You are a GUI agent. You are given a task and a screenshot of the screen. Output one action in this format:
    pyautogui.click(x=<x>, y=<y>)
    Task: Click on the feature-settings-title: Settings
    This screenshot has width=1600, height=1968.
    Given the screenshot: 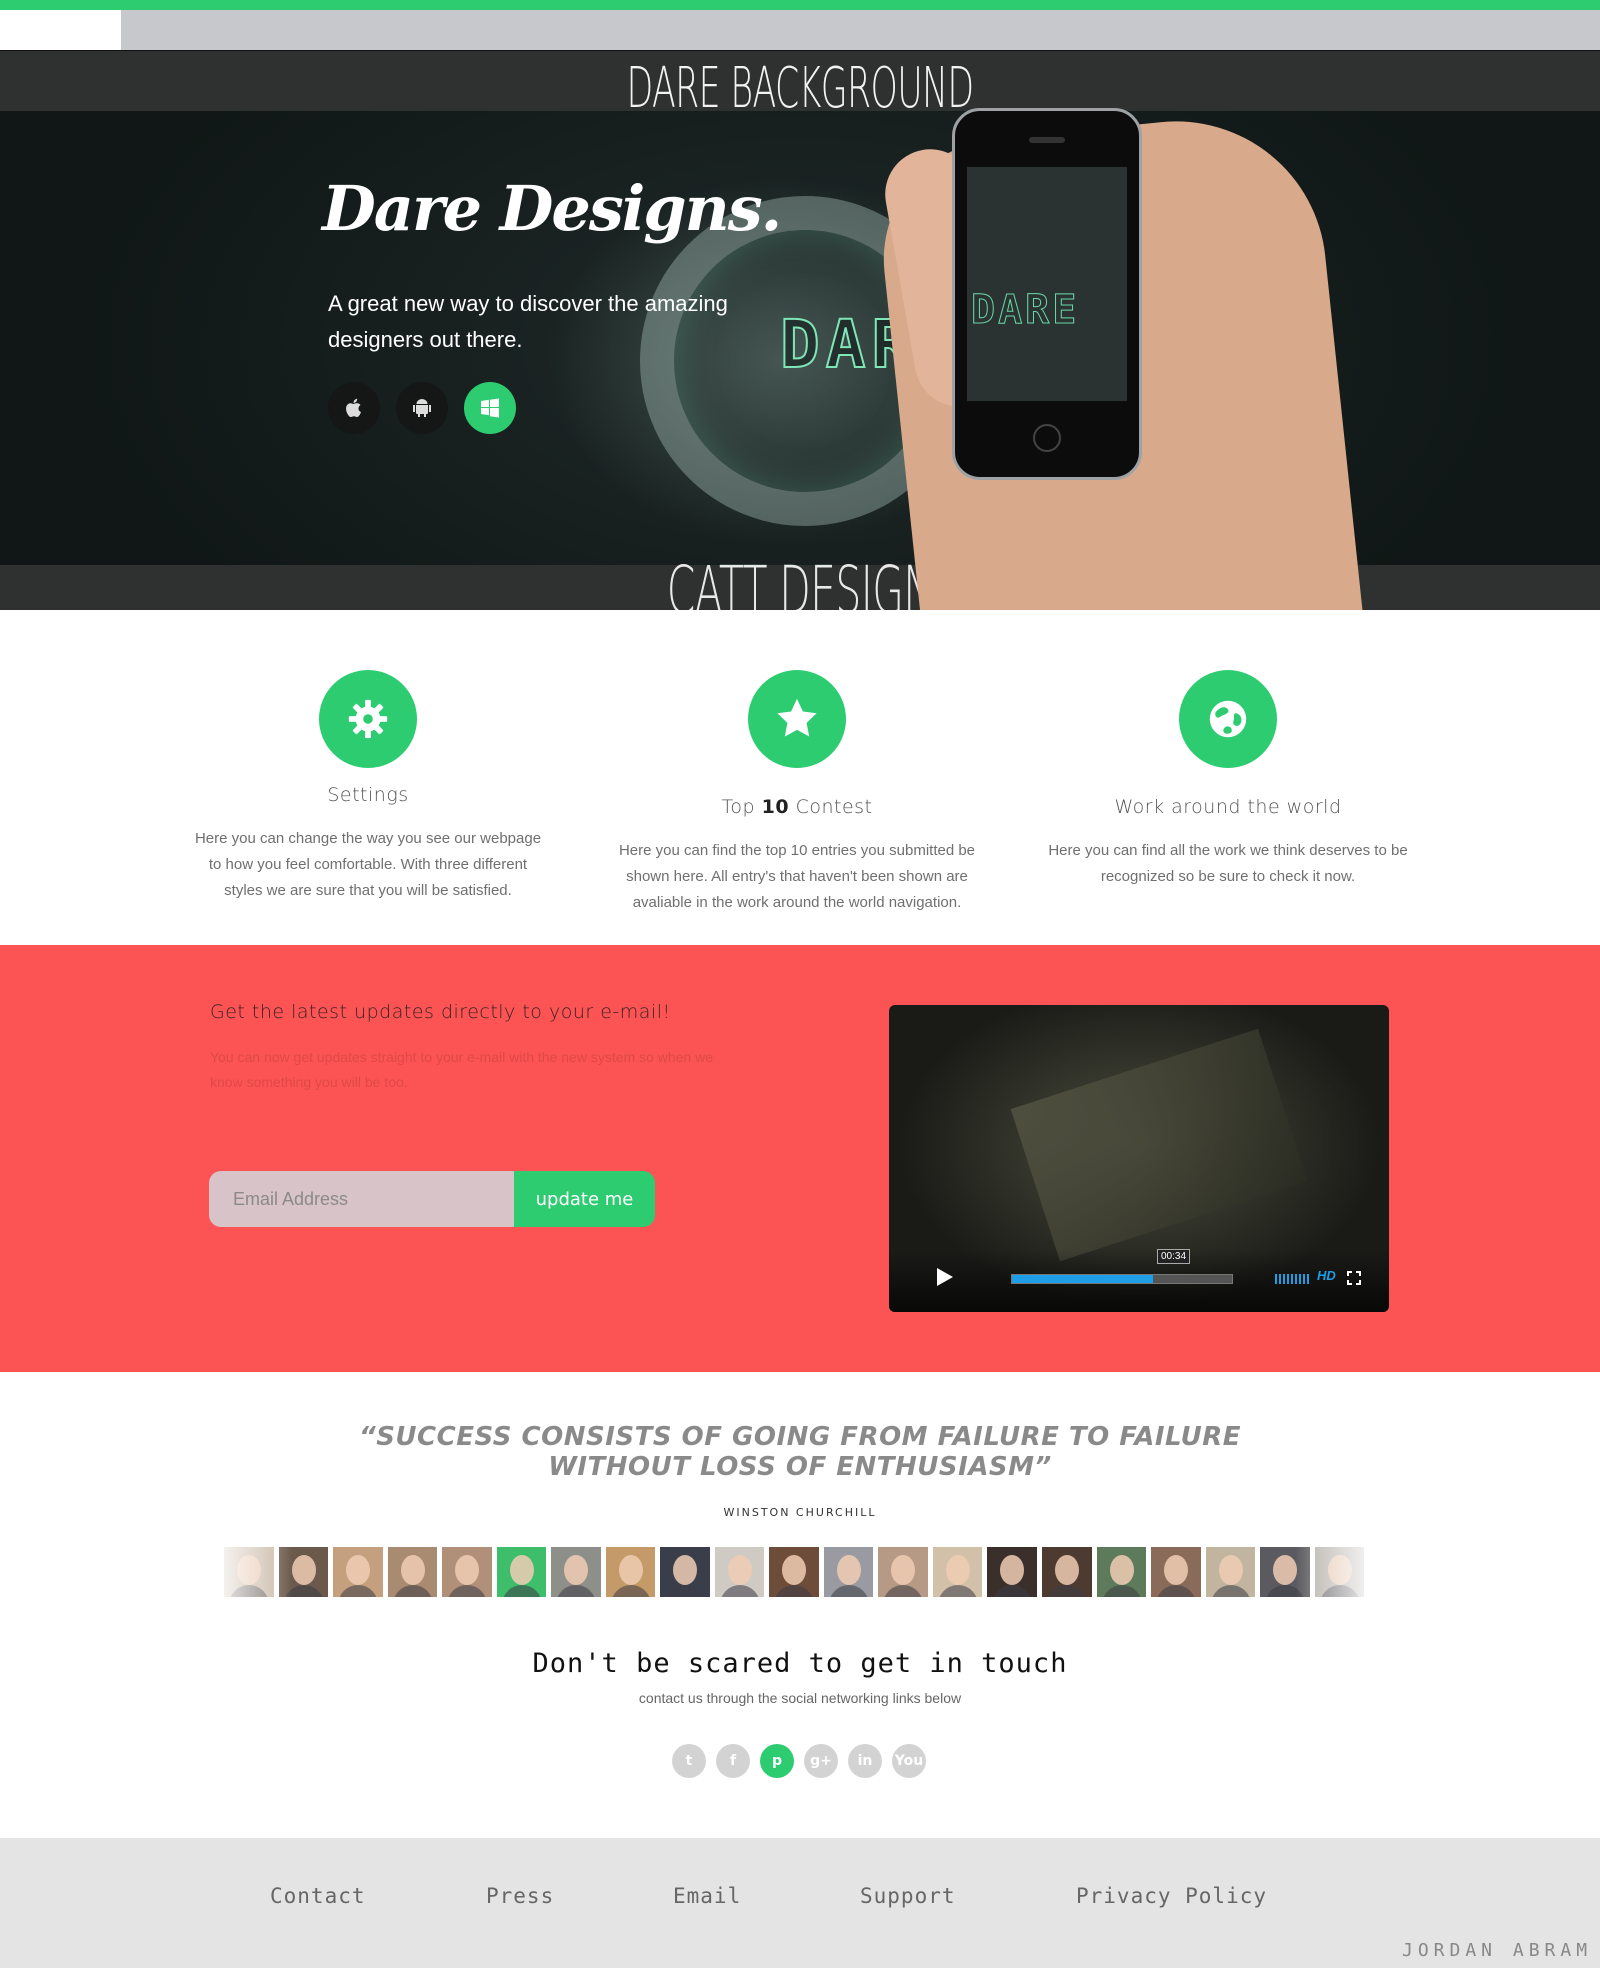 What is the action you would take?
    pyautogui.click(x=368, y=795)
    